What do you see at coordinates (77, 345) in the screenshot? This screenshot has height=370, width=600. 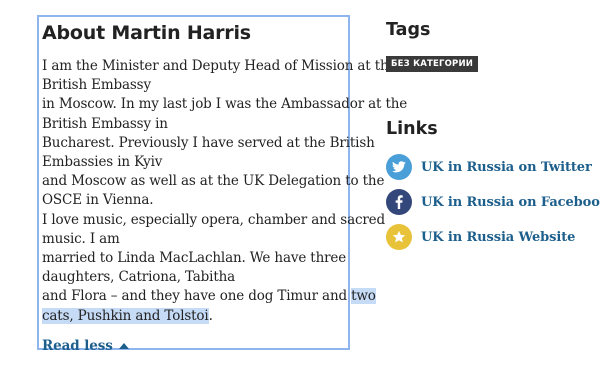 I see `read-less-label: Read less` at bounding box center [77, 345].